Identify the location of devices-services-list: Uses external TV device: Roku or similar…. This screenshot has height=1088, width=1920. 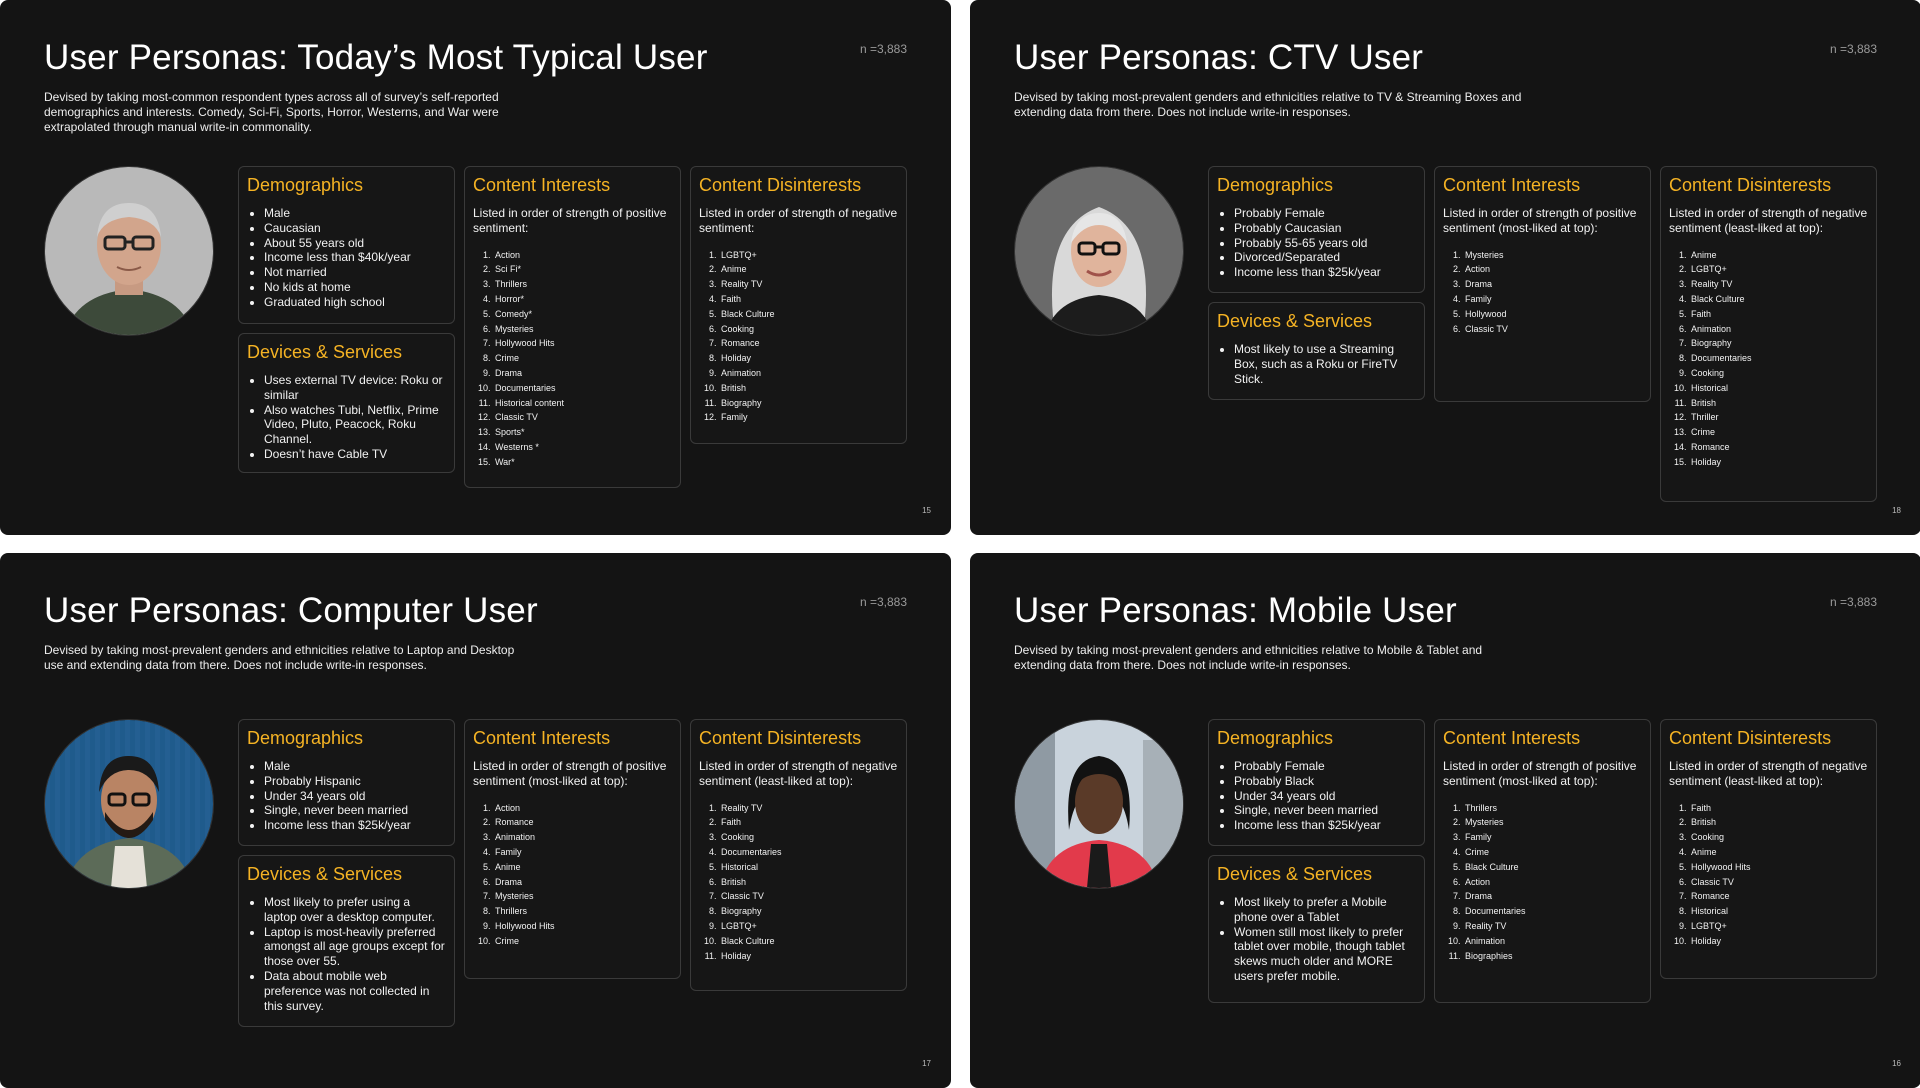
(346, 417).